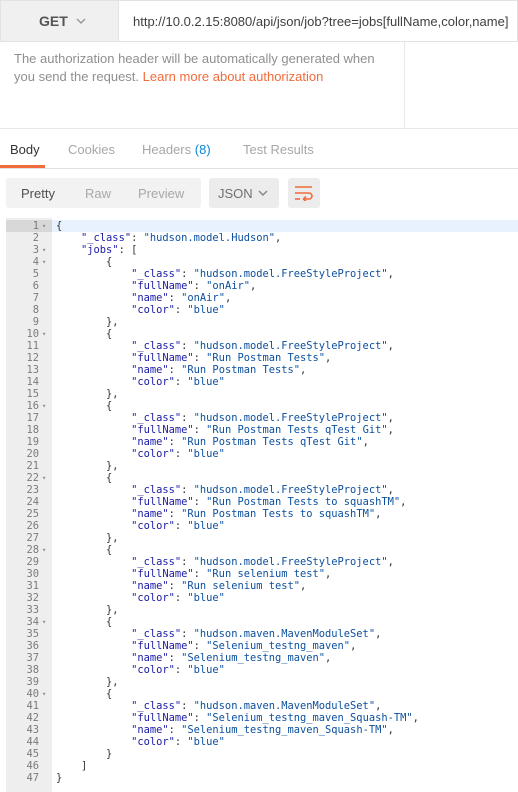  What do you see at coordinates (35, 286) in the screenshot?
I see `line-number: 6` at bounding box center [35, 286].